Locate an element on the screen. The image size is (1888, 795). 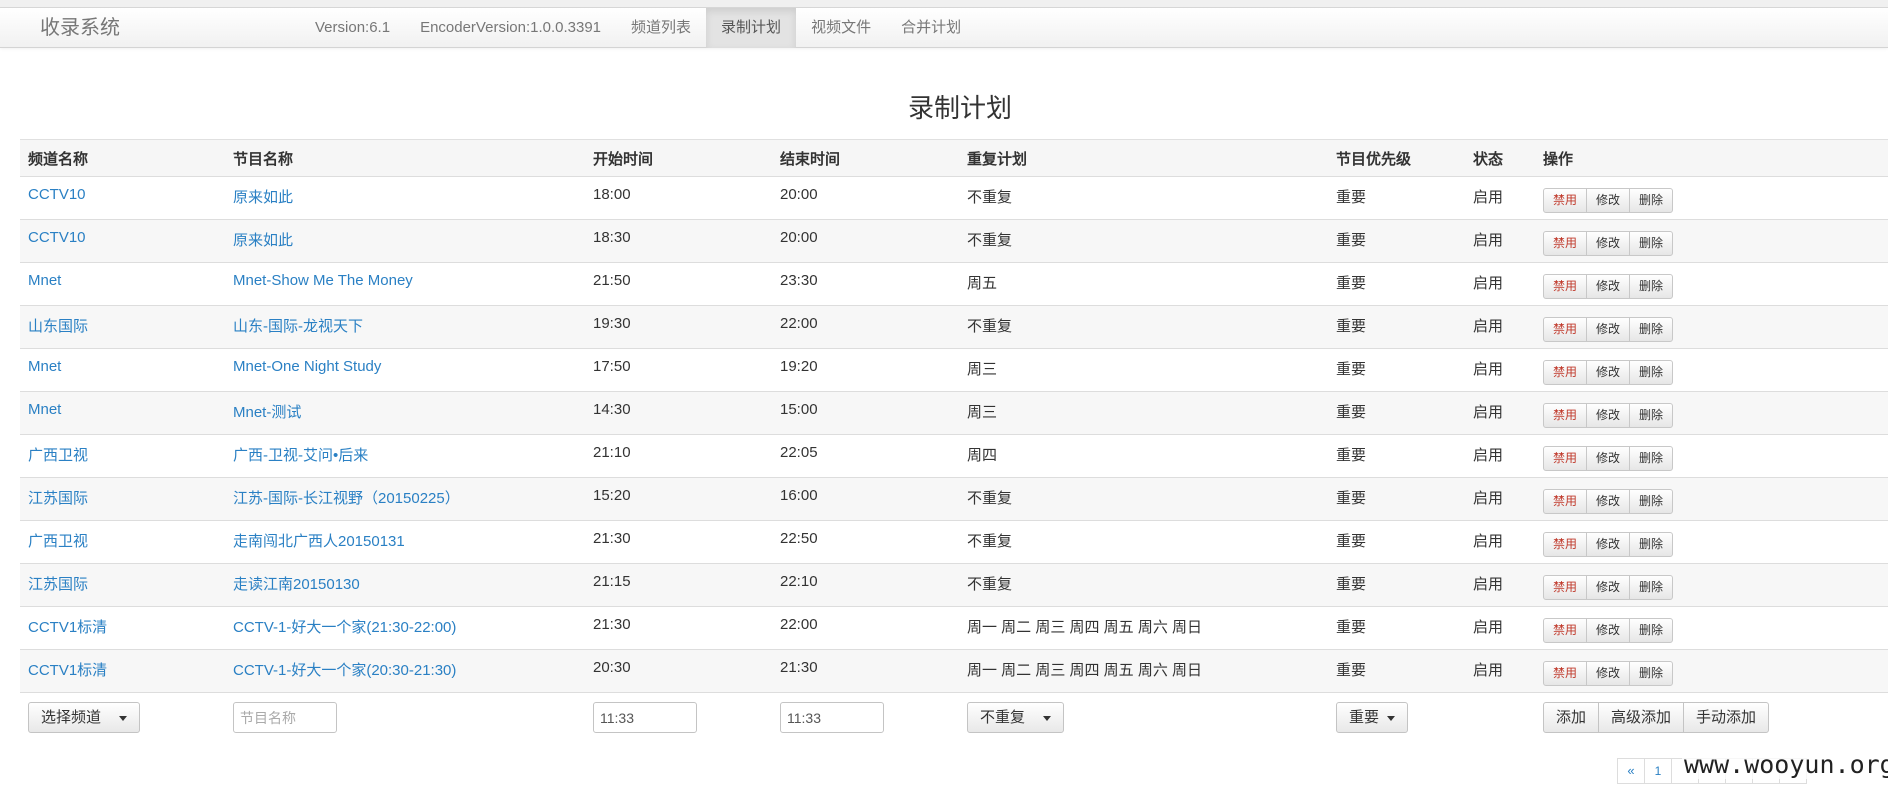
end-time: 20:00 is located at coordinates (799, 194).